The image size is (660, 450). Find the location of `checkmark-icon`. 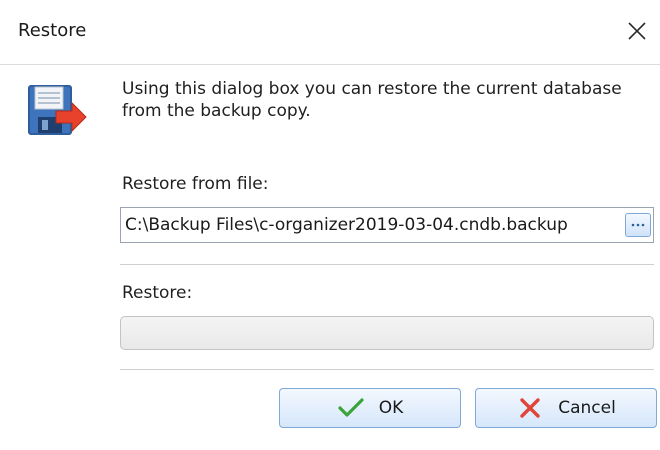

checkmark-icon is located at coordinates (351, 407).